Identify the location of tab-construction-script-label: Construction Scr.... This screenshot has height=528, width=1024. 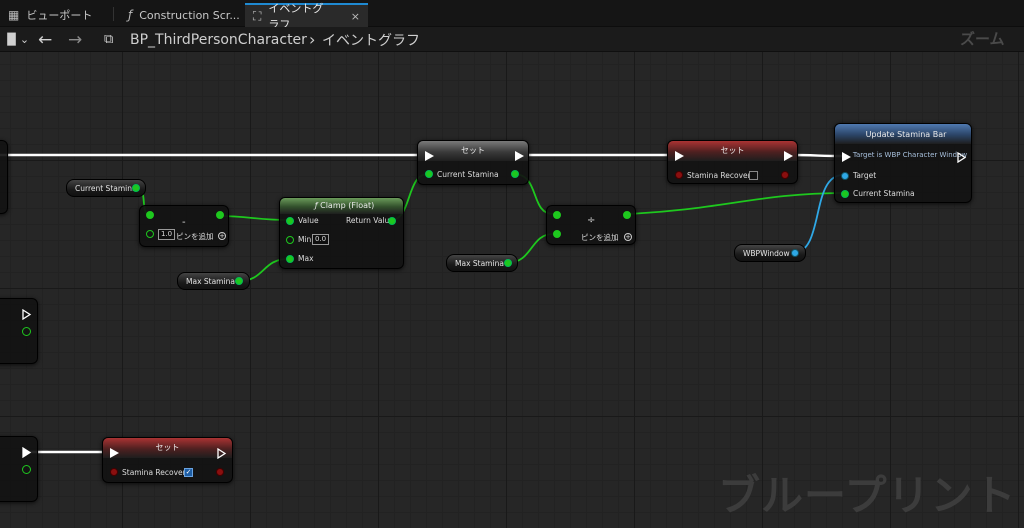
(189, 15).